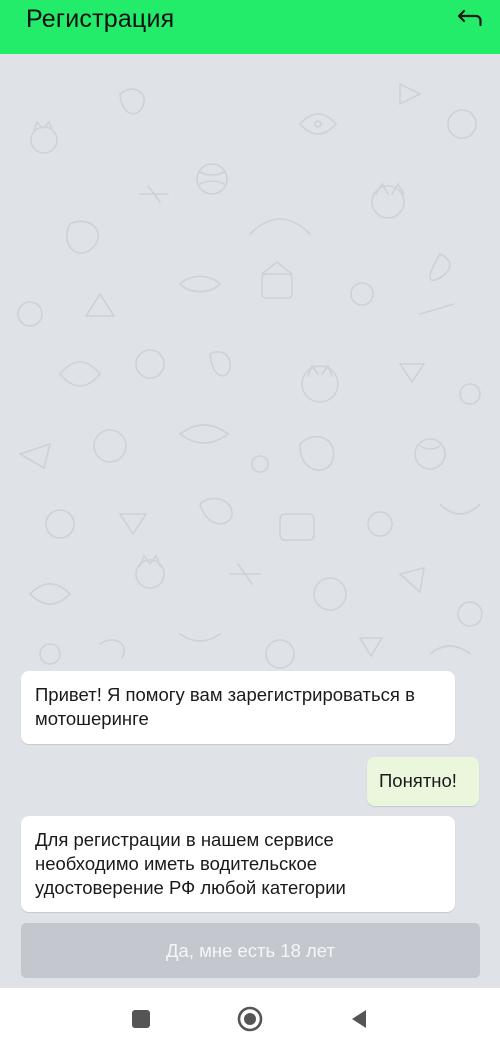 Image resolution: width=500 pixels, height=1049 pixels. Describe the element at coordinates (250, 27) in the screenshot. I see `app-bar: Регистрация` at that location.